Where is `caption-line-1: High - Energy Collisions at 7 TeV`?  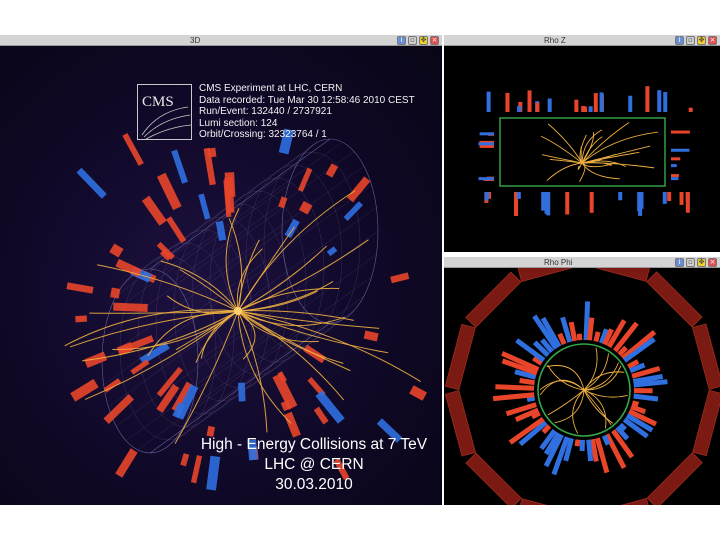
caption-line-1: High - Energy Collisions at 7 TeV is located at coordinates (314, 444).